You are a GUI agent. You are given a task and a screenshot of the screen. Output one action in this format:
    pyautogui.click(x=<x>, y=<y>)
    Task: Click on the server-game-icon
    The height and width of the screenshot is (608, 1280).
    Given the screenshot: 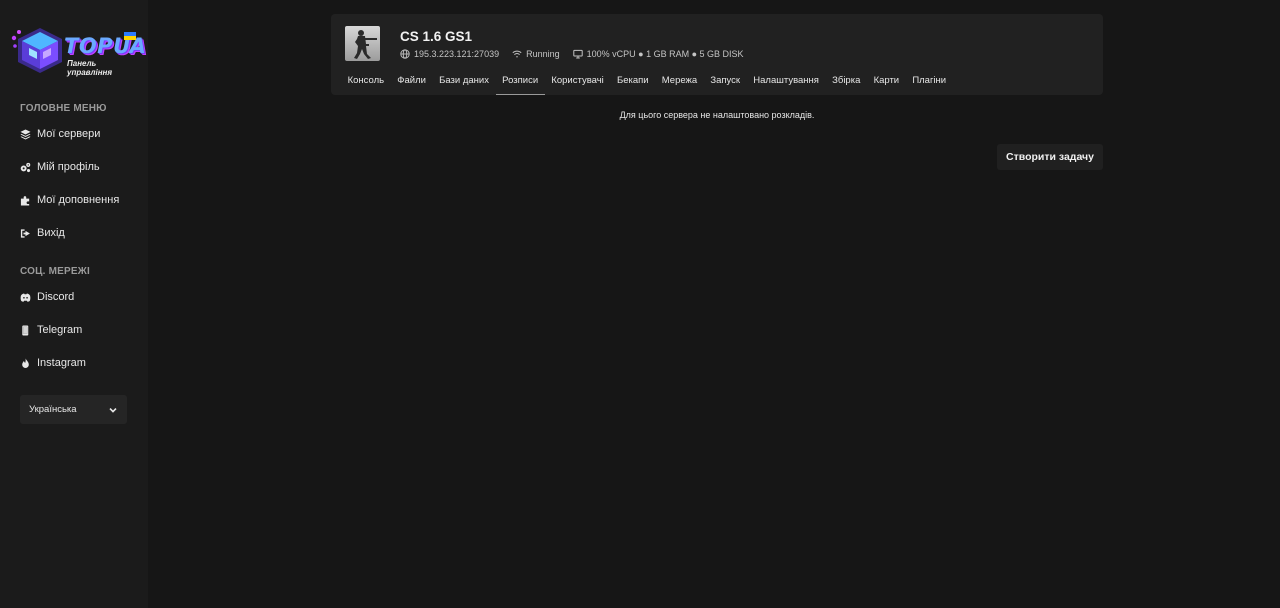 What is the action you would take?
    pyautogui.click(x=362, y=43)
    